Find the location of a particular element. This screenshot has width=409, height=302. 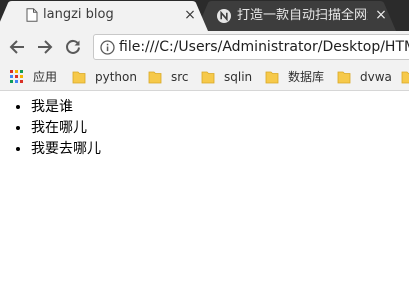

list-item: 我要去哪儿 is located at coordinates (66, 149).